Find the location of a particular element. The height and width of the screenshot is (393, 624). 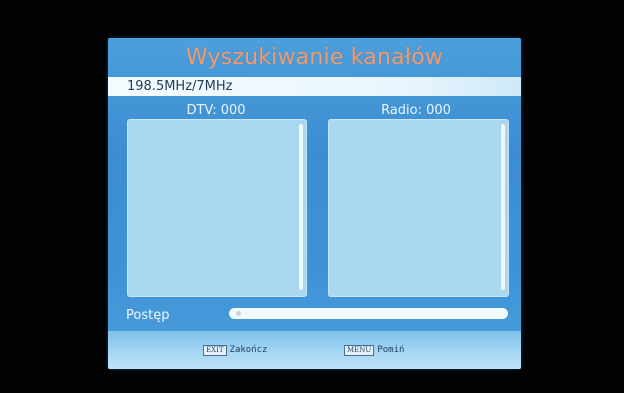

menu-key-icon: MENU is located at coordinates (359, 350).